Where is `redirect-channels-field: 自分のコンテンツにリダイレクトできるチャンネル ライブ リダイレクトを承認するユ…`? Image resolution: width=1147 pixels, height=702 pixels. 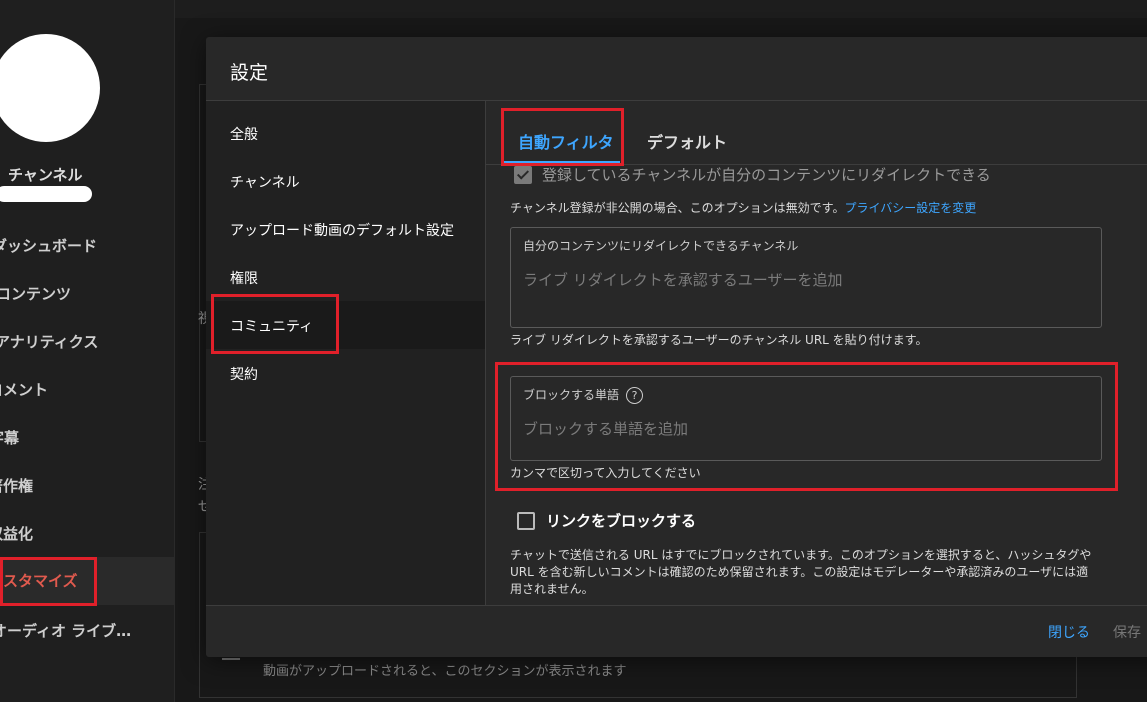
redirect-channels-field: 自分のコンテンツにリダイレクトできるチャンネル ライブ リダイレクトを承認するユ… is located at coordinates (806, 277).